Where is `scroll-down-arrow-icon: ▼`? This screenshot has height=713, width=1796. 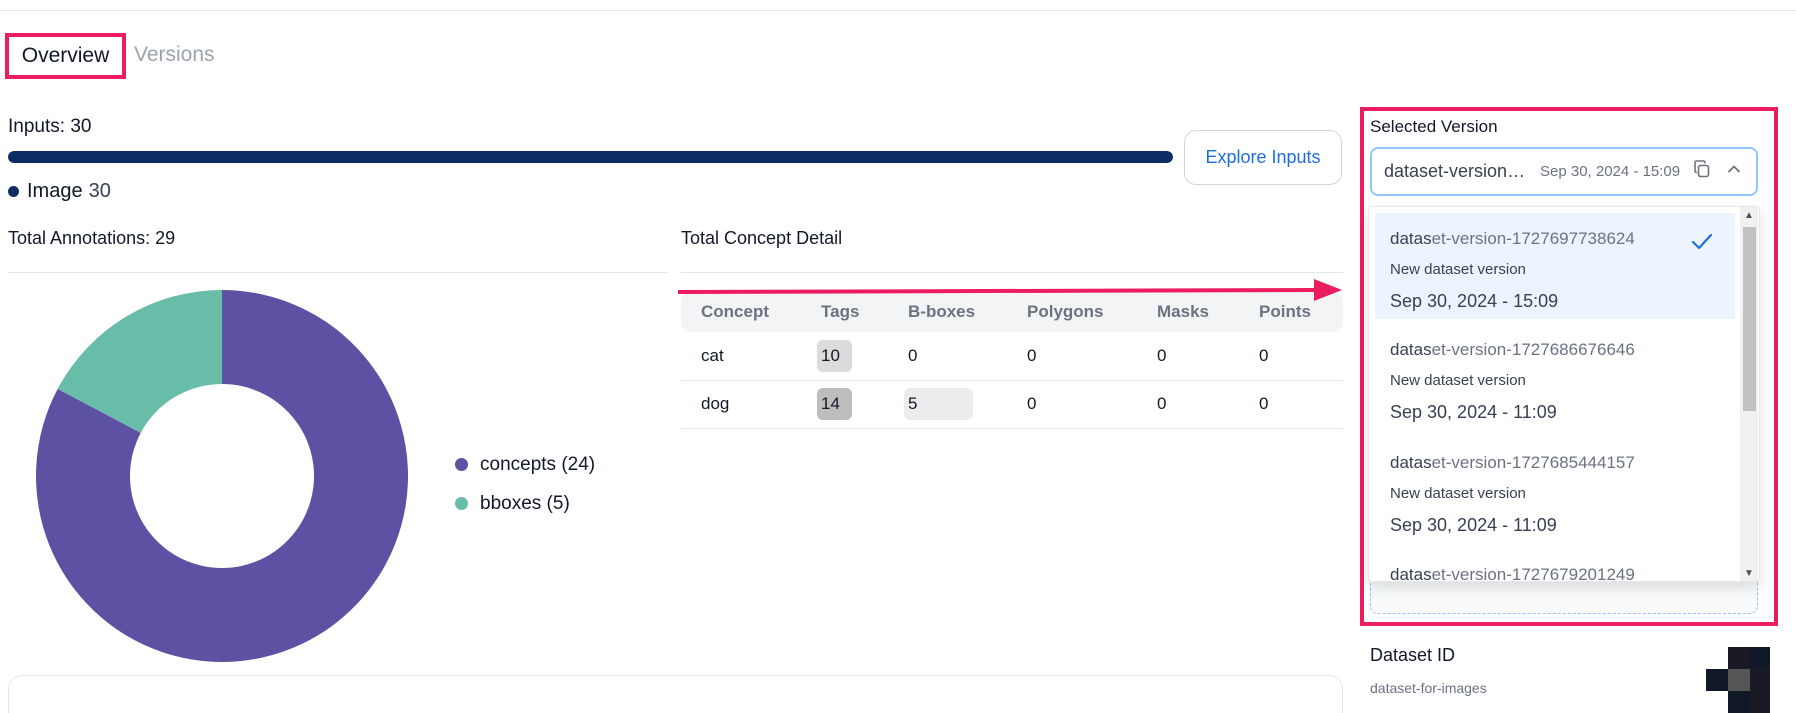
scroll-down-arrow-icon: ▼ is located at coordinates (1749, 574).